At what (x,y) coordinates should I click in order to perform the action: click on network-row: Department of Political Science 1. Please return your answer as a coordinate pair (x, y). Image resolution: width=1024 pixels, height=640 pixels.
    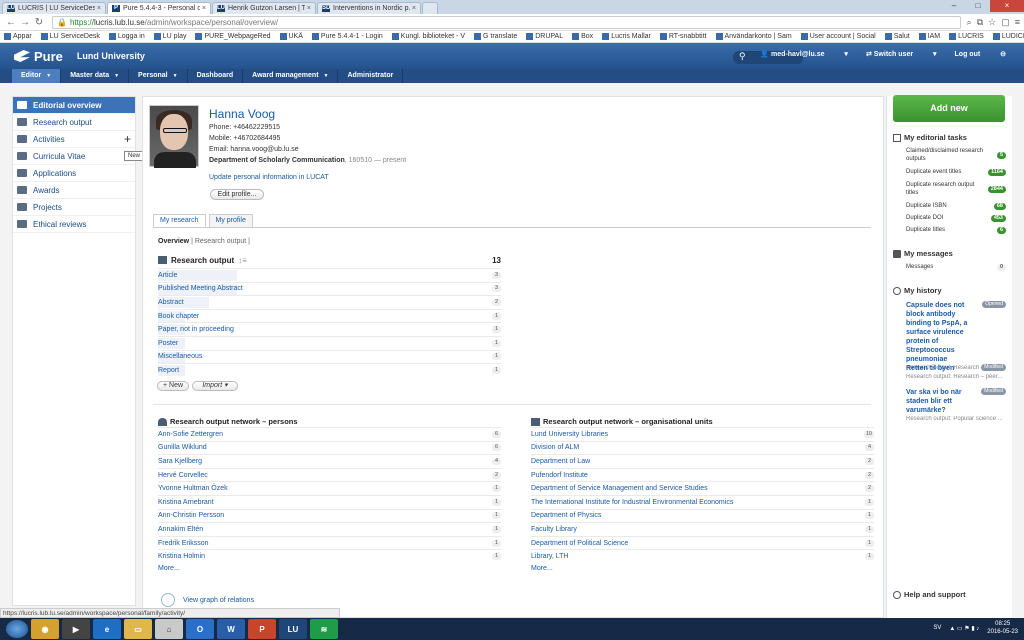
    Looking at the image, I should click on (702, 542).